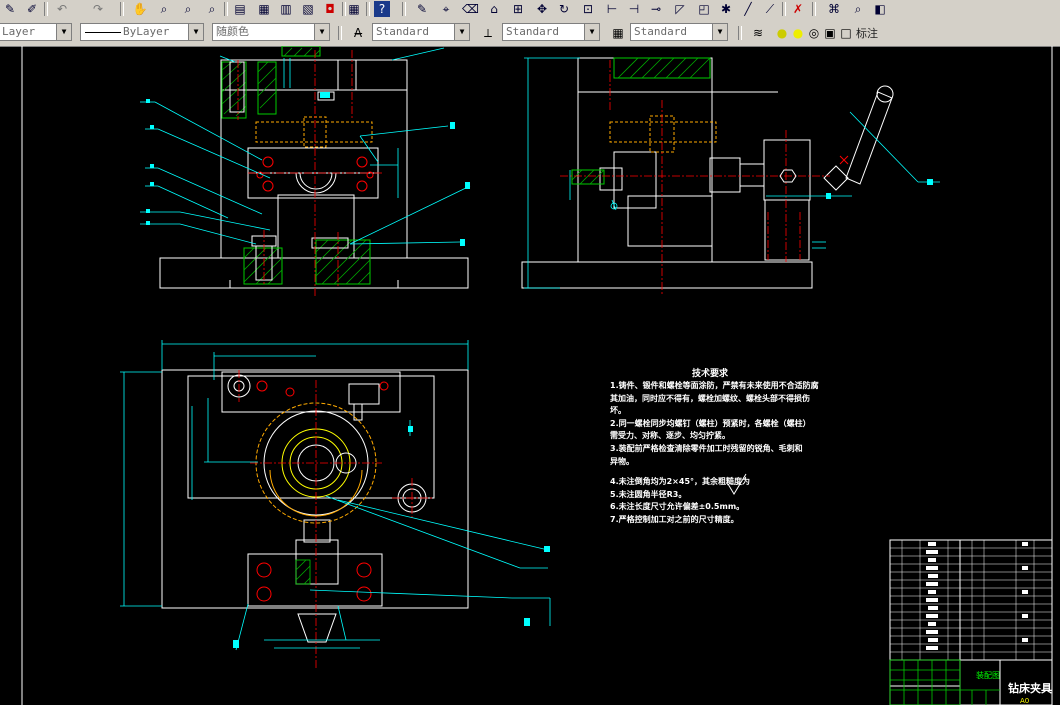  What do you see at coordinates (748, 9) in the screenshot?
I see `line-weight-icon: ╱` at bounding box center [748, 9].